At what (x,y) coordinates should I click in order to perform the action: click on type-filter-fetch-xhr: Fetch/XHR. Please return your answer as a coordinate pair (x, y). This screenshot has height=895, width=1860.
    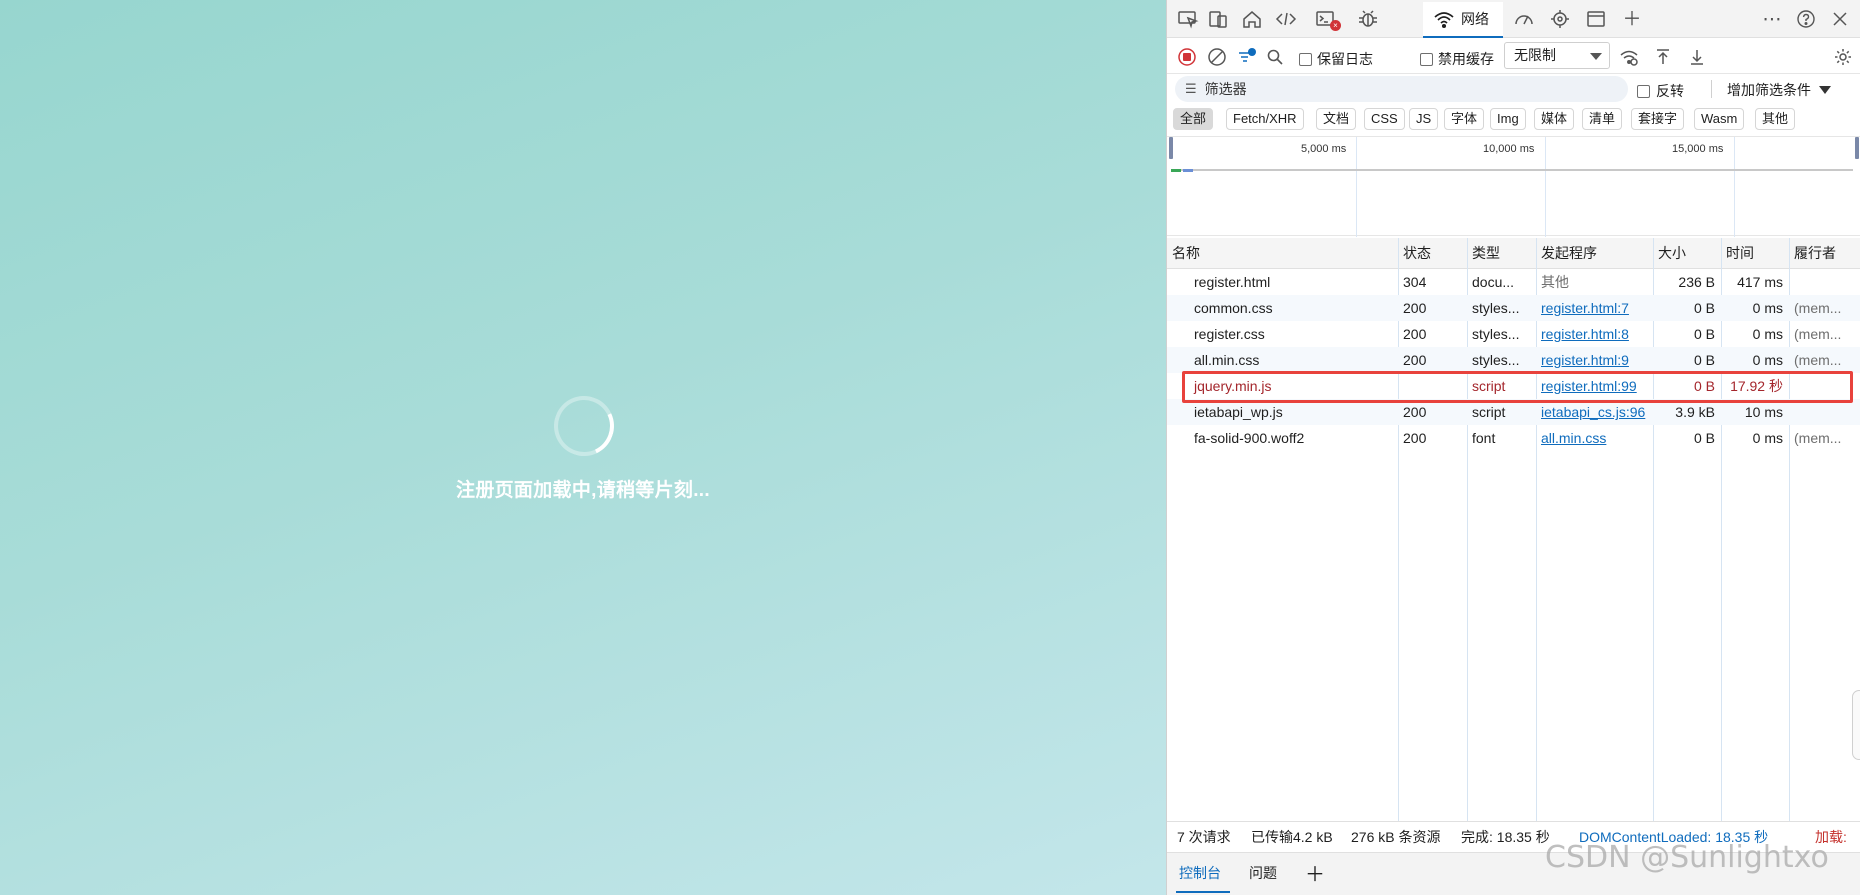
    Looking at the image, I should click on (1265, 119).